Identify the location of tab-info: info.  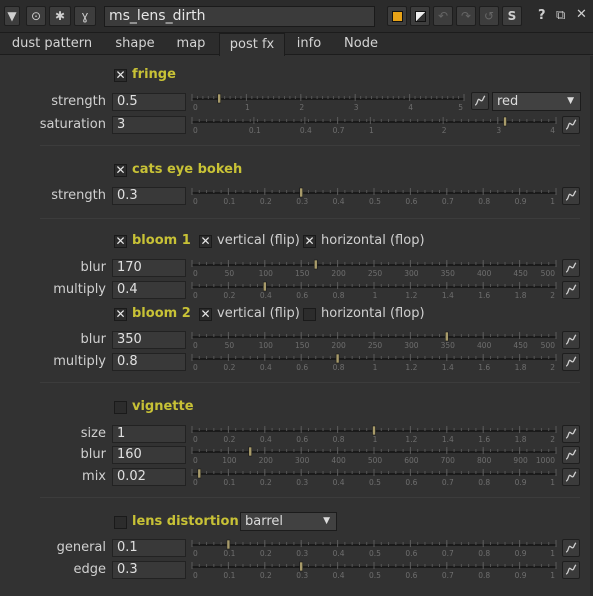
(309, 44).